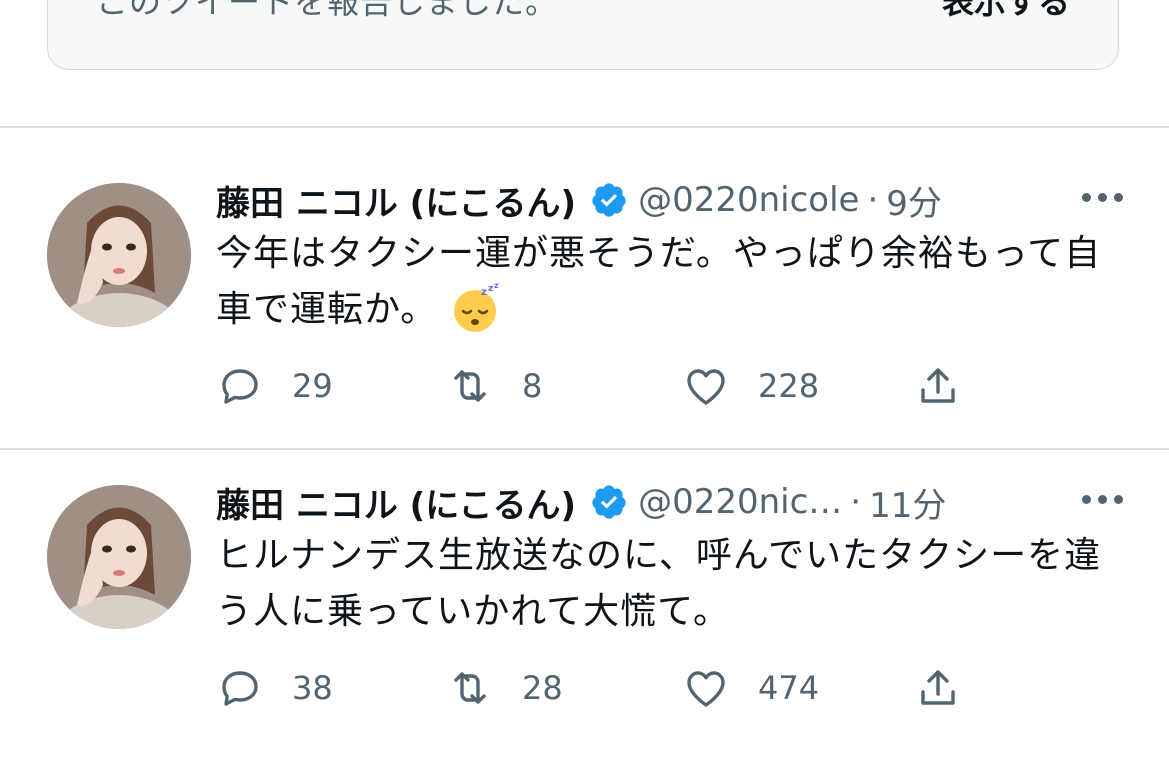 The width and height of the screenshot is (1169, 769). Describe the element at coordinates (532, 386) in the screenshot. I see `retweet-count: 8` at that location.